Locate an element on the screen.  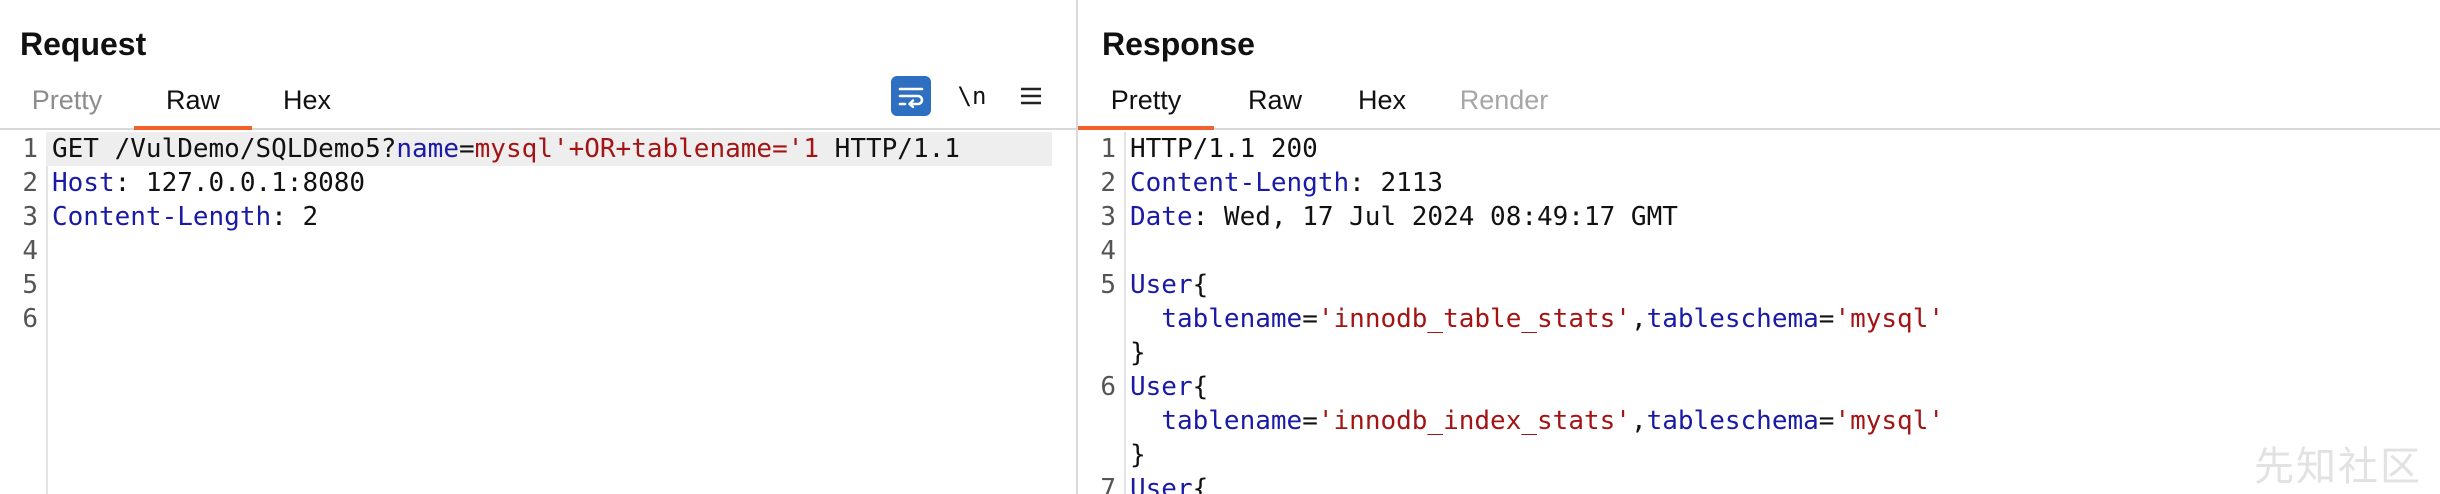
request-tab-pretty: Pretty is located at coordinates (67, 104).